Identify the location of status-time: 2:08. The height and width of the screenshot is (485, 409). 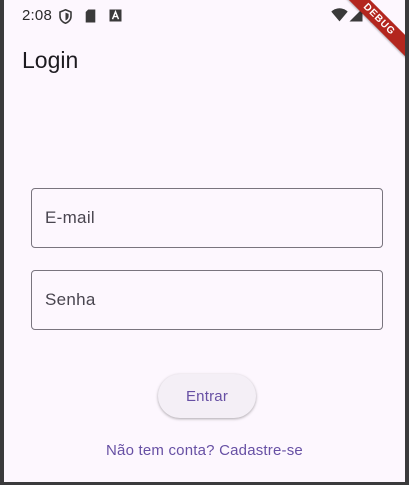
(37, 15).